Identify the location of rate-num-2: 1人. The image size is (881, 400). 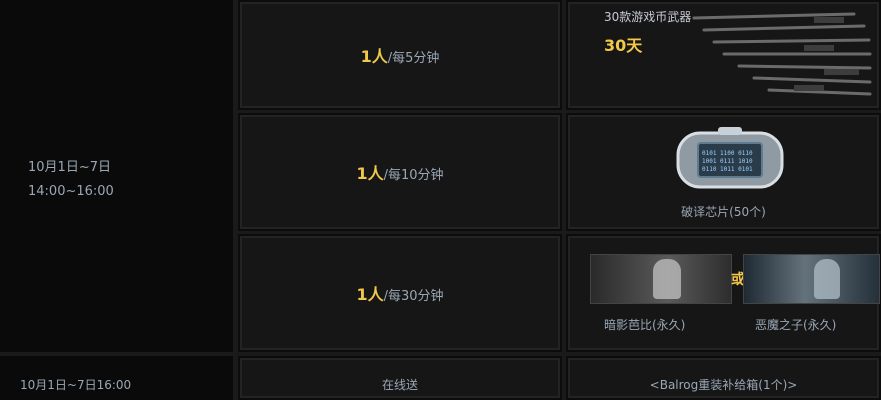
(370, 173).